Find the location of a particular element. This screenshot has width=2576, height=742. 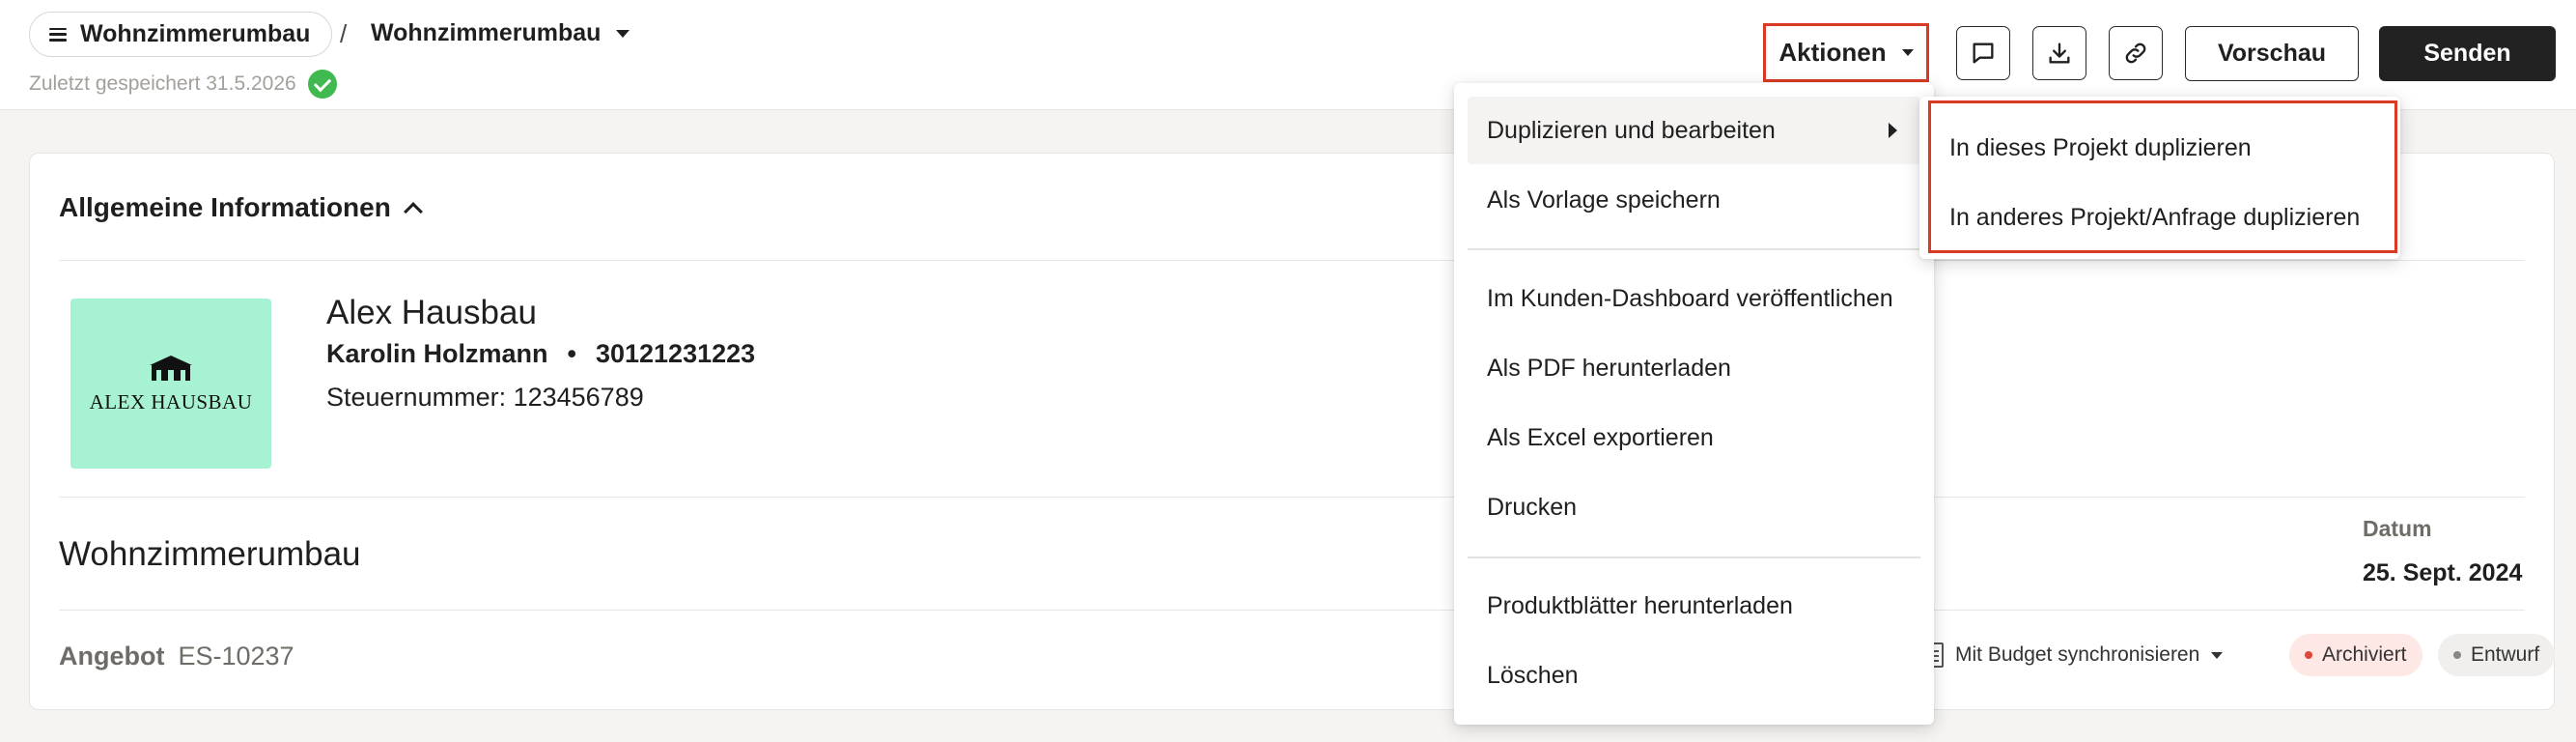

chevron-up-icon is located at coordinates (413, 212).